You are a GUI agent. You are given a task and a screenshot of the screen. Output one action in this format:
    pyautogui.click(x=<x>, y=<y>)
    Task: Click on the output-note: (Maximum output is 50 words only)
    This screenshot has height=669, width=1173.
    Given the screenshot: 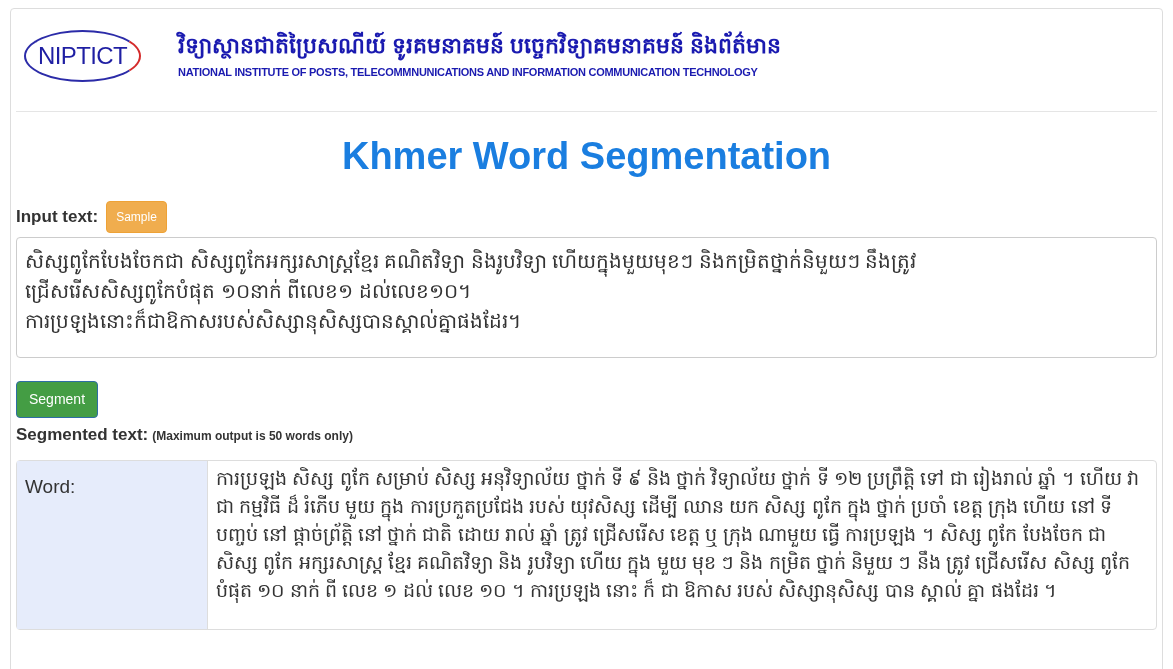 What is the action you would take?
    pyautogui.click(x=252, y=436)
    